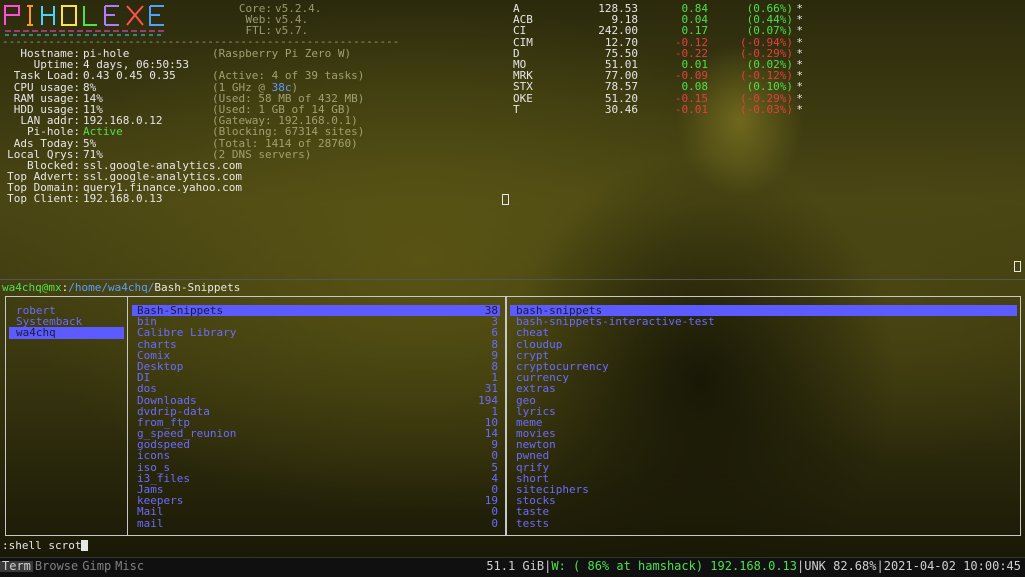 This screenshot has width=1025, height=577. I want to click on item-label: icons, so click(154, 456).